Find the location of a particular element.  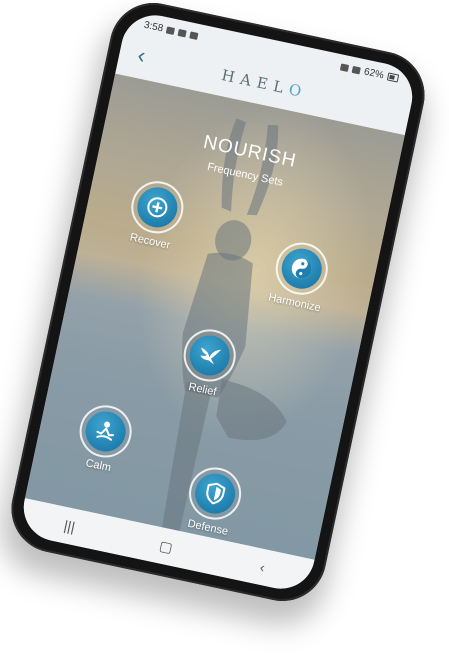

shield-icon is located at coordinates (215, 493).